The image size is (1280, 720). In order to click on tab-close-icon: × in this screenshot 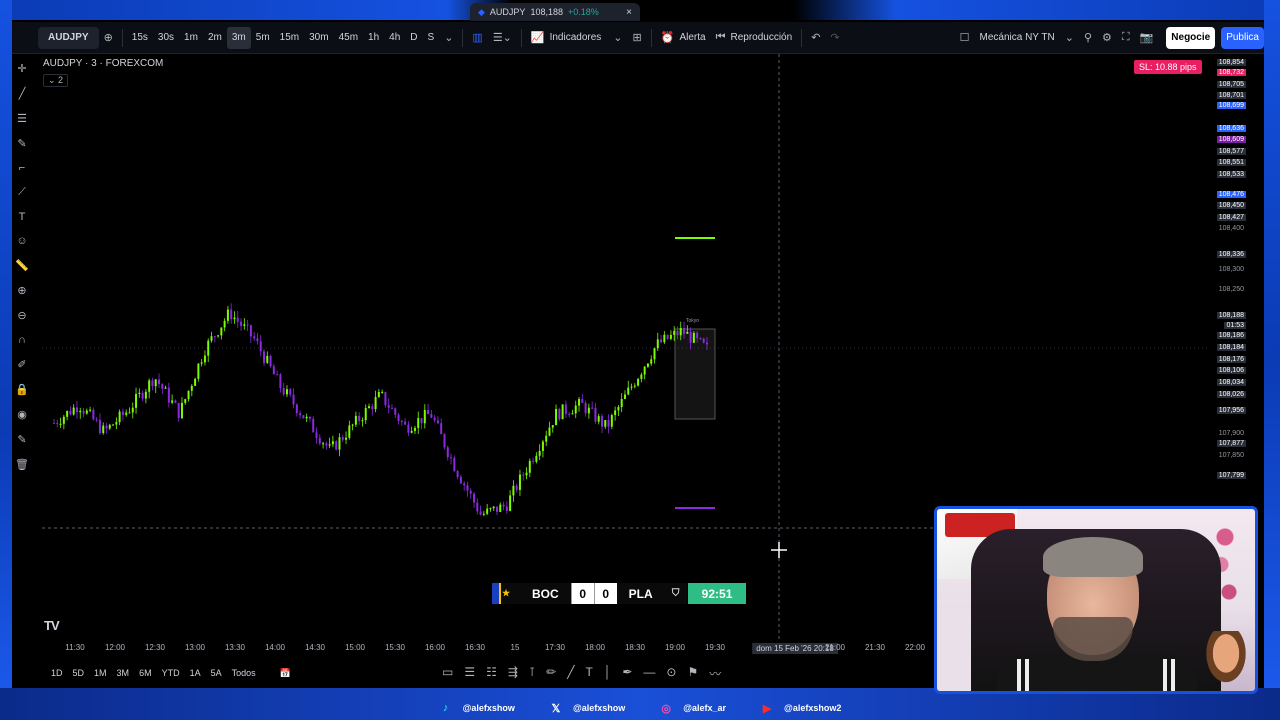, I will do `click(629, 12)`.